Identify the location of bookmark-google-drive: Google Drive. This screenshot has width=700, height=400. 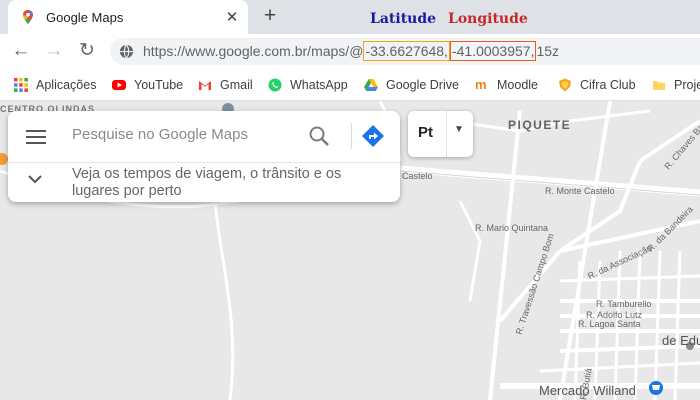
(411, 85).